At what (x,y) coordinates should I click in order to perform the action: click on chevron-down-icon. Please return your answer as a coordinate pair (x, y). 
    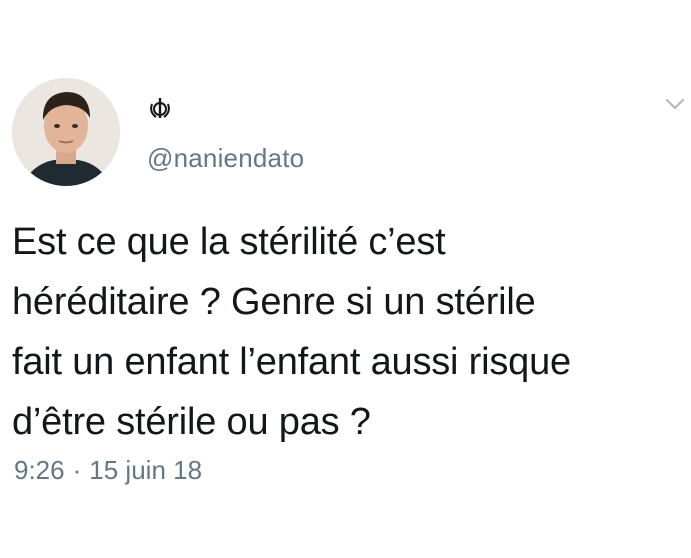
    Looking at the image, I should click on (675, 104).